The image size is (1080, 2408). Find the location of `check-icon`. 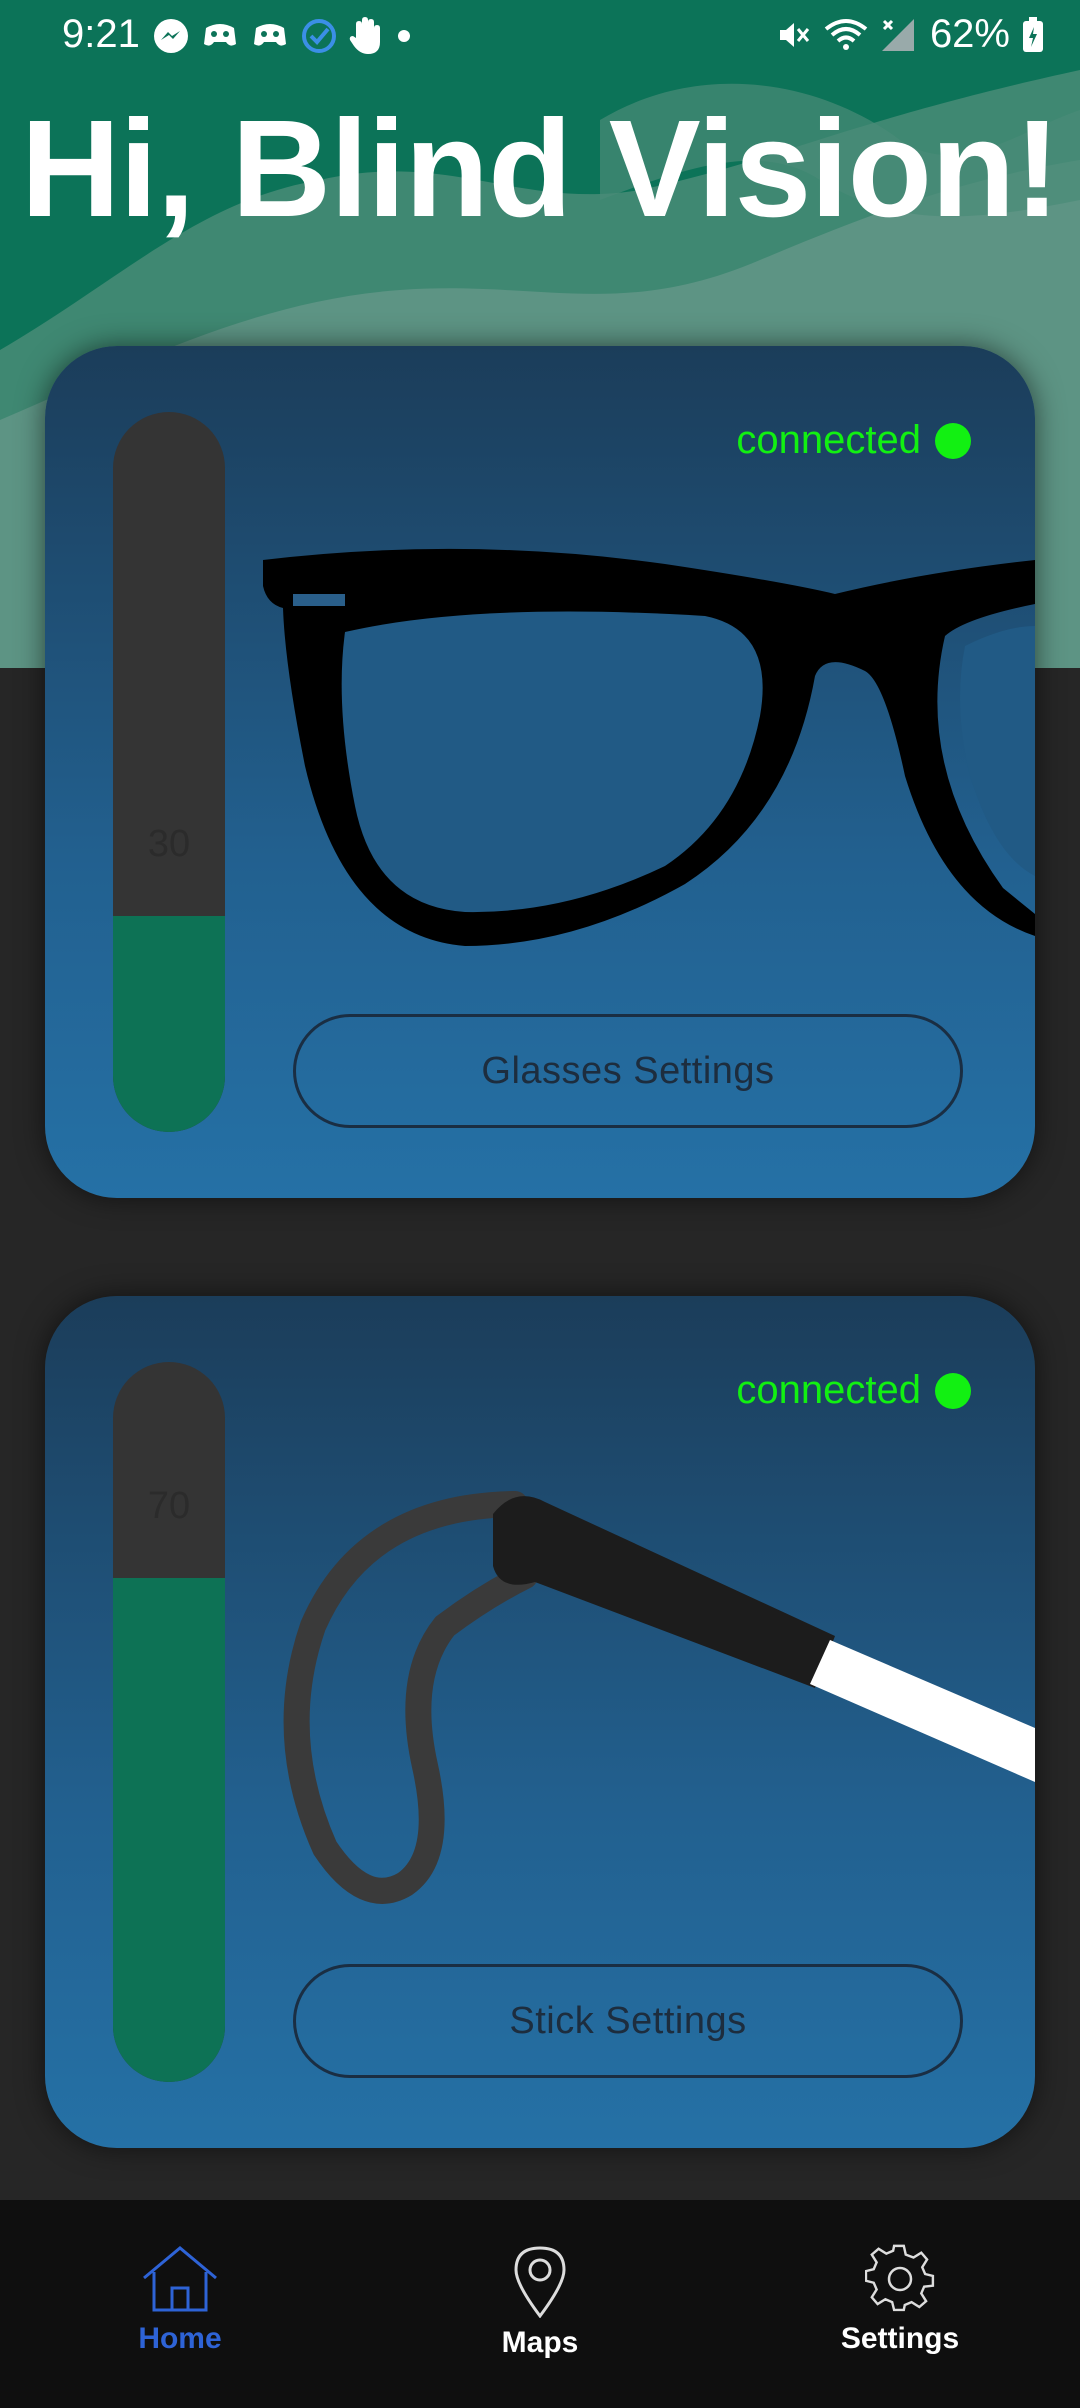

check-icon is located at coordinates (319, 36).